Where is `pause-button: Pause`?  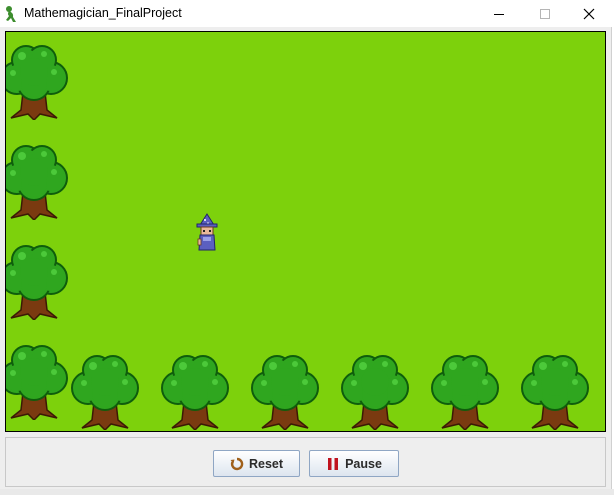
pause-button: Pause is located at coordinates (354, 463).